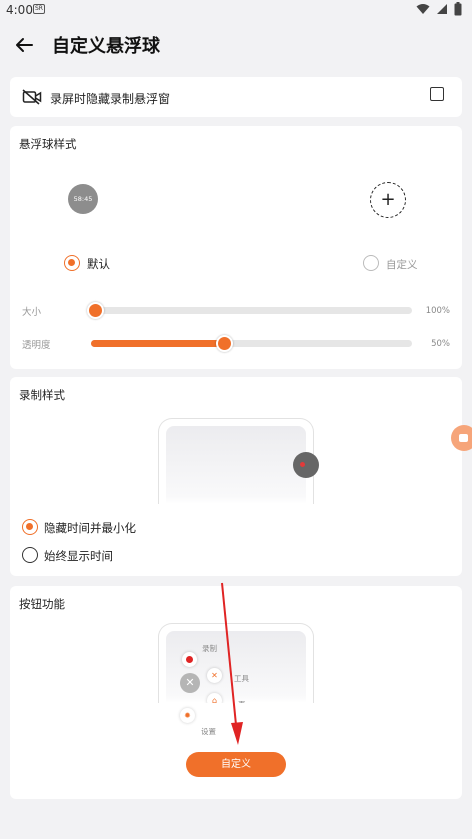 The width and height of the screenshot is (472, 839). What do you see at coordinates (251, 343) in the screenshot?
I see `opacity-slider` at bounding box center [251, 343].